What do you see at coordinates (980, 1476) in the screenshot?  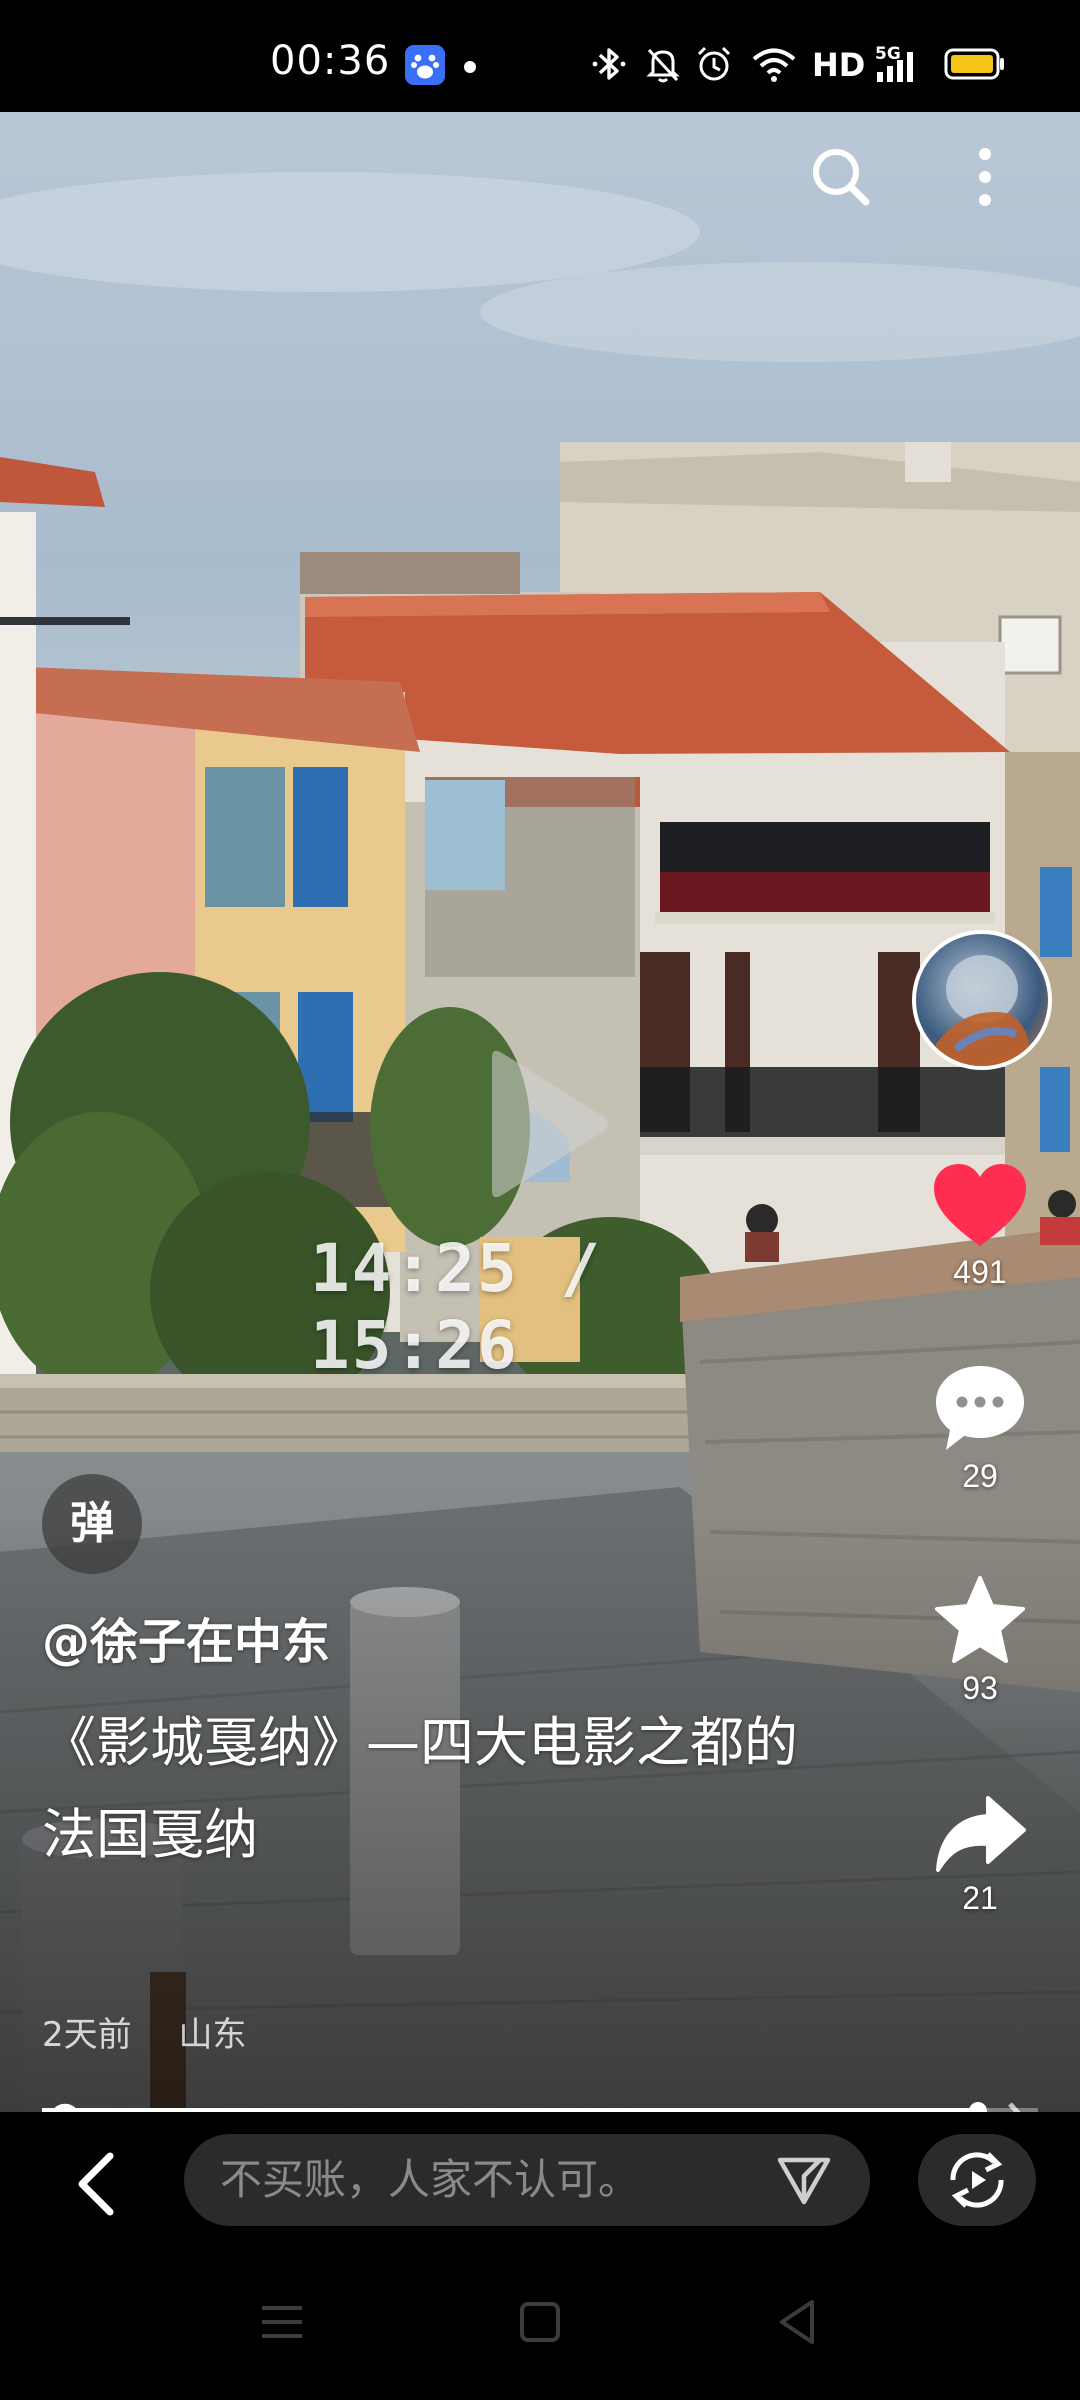 I see `comment-count: 29` at bounding box center [980, 1476].